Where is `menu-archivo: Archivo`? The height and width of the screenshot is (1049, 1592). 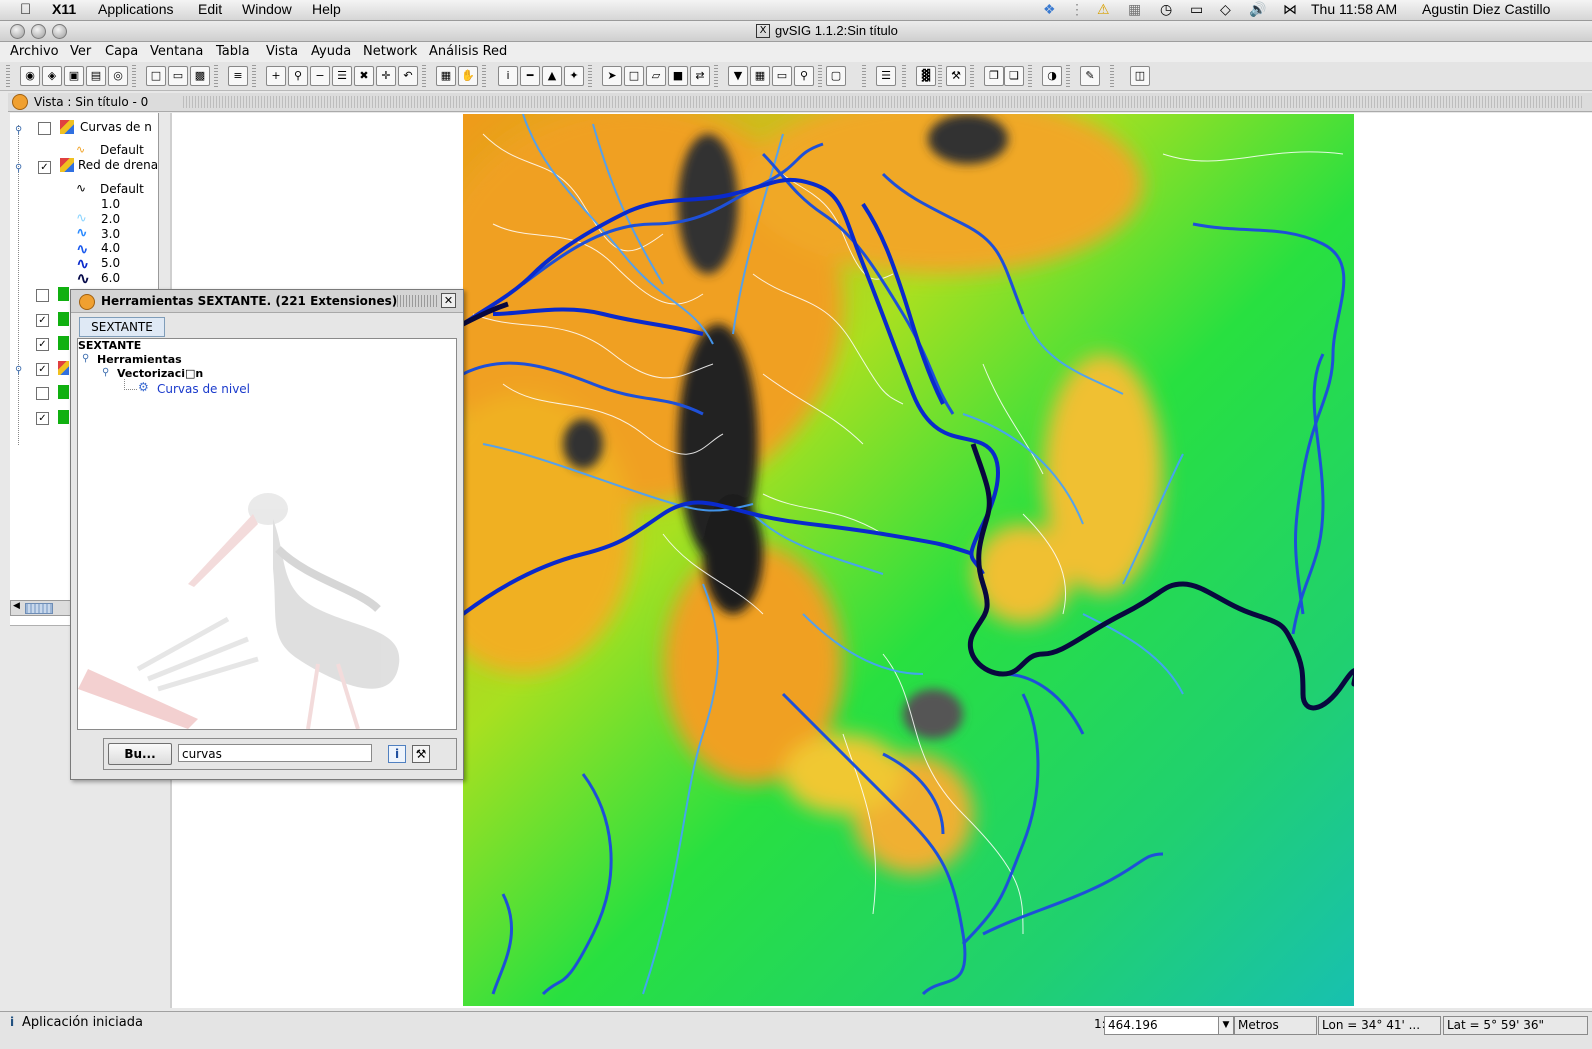
menu-archivo: Archivo is located at coordinates (34, 51).